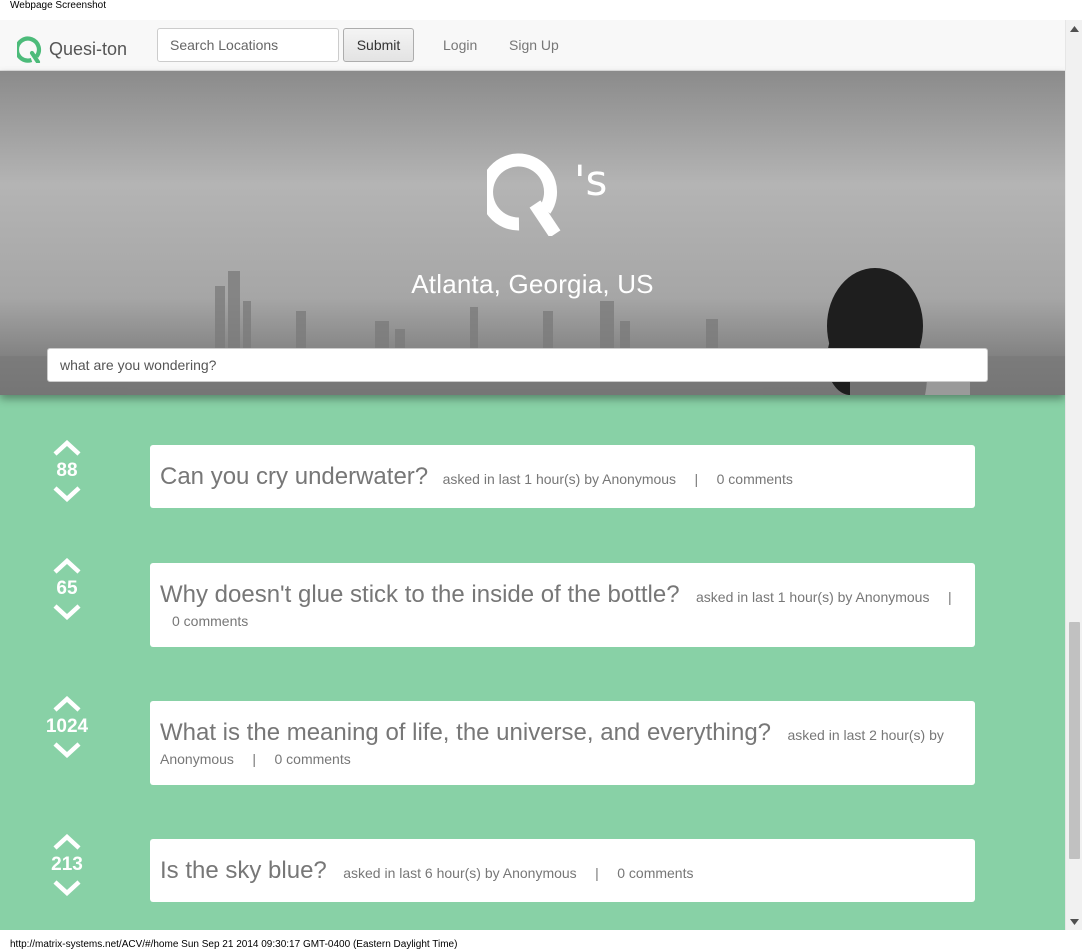 Image resolution: width=1082 pixels, height=950 pixels. What do you see at coordinates (88, 49) in the screenshot?
I see `brand-name: Quesi-ton` at bounding box center [88, 49].